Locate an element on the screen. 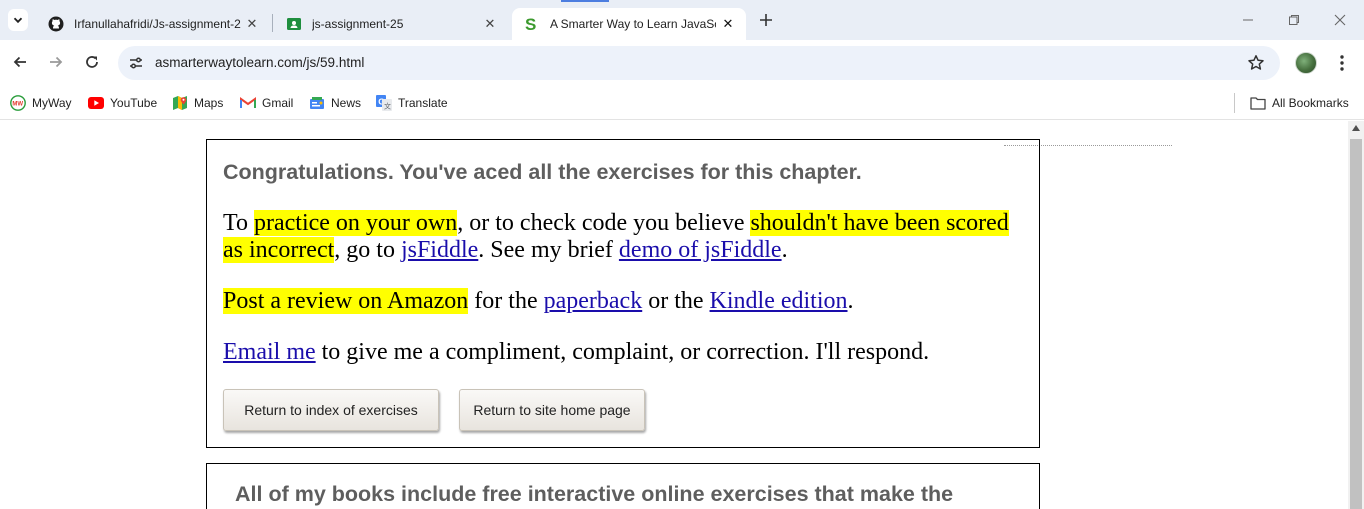 Image resolution: width=1364 pixels, height=509 pixels. tab-search-button is located at coordinates (18, 20).